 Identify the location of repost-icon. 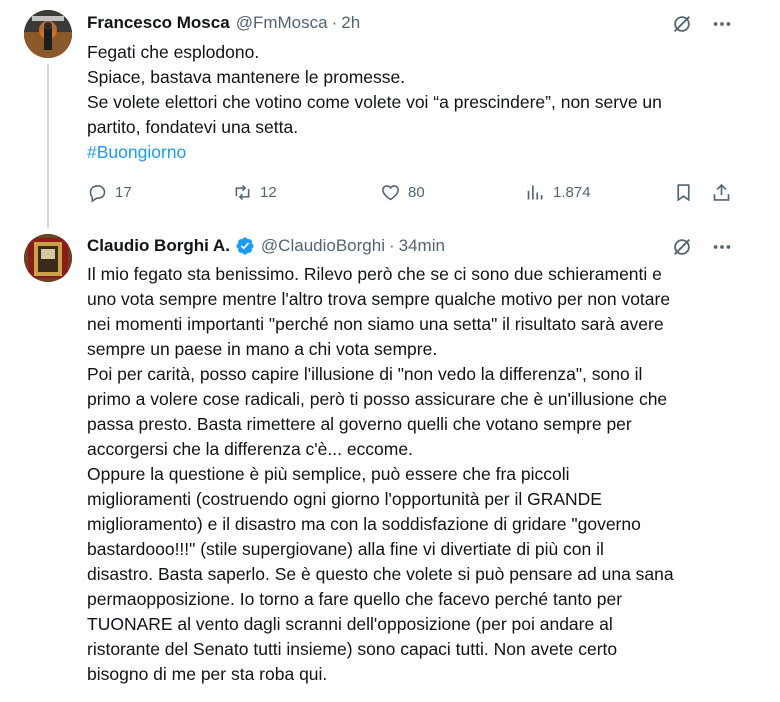
(242, 192).